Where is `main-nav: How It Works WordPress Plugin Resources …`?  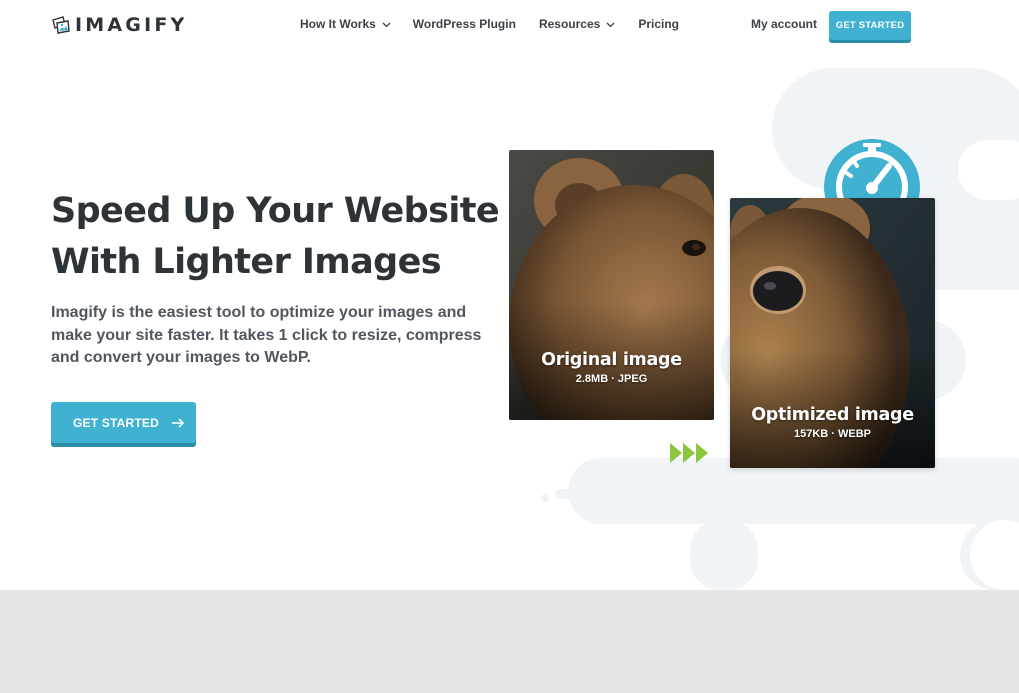
main-nav: How It Works WordPress Plugin Resources … is located at coordinates (489, 24).